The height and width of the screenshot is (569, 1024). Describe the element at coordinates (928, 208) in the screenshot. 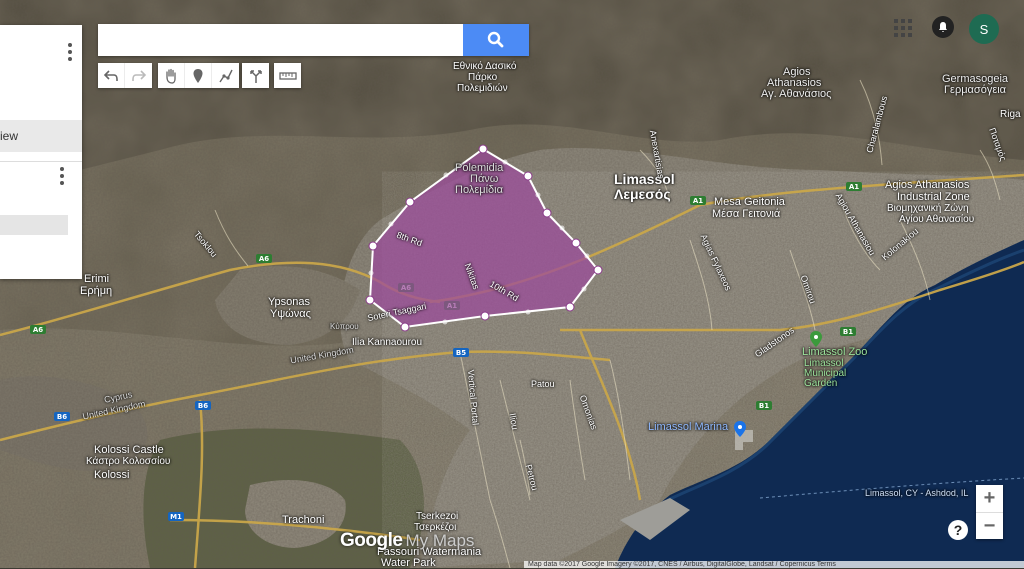

I see `label-industrial-3: Βιομηχανική Ζώνη` at that location.